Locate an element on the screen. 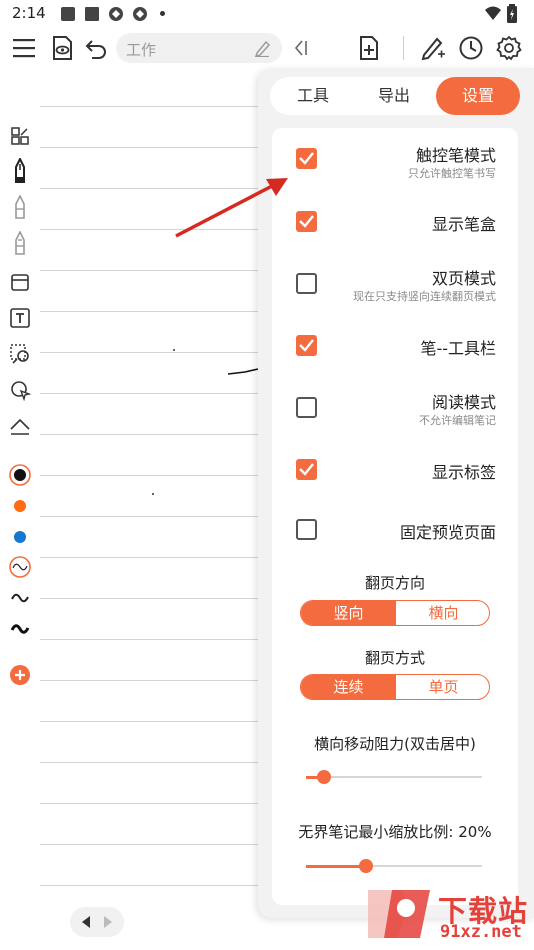 This screenshot has height=950, width=534. menu-icon is located at coordinates (24, 48).